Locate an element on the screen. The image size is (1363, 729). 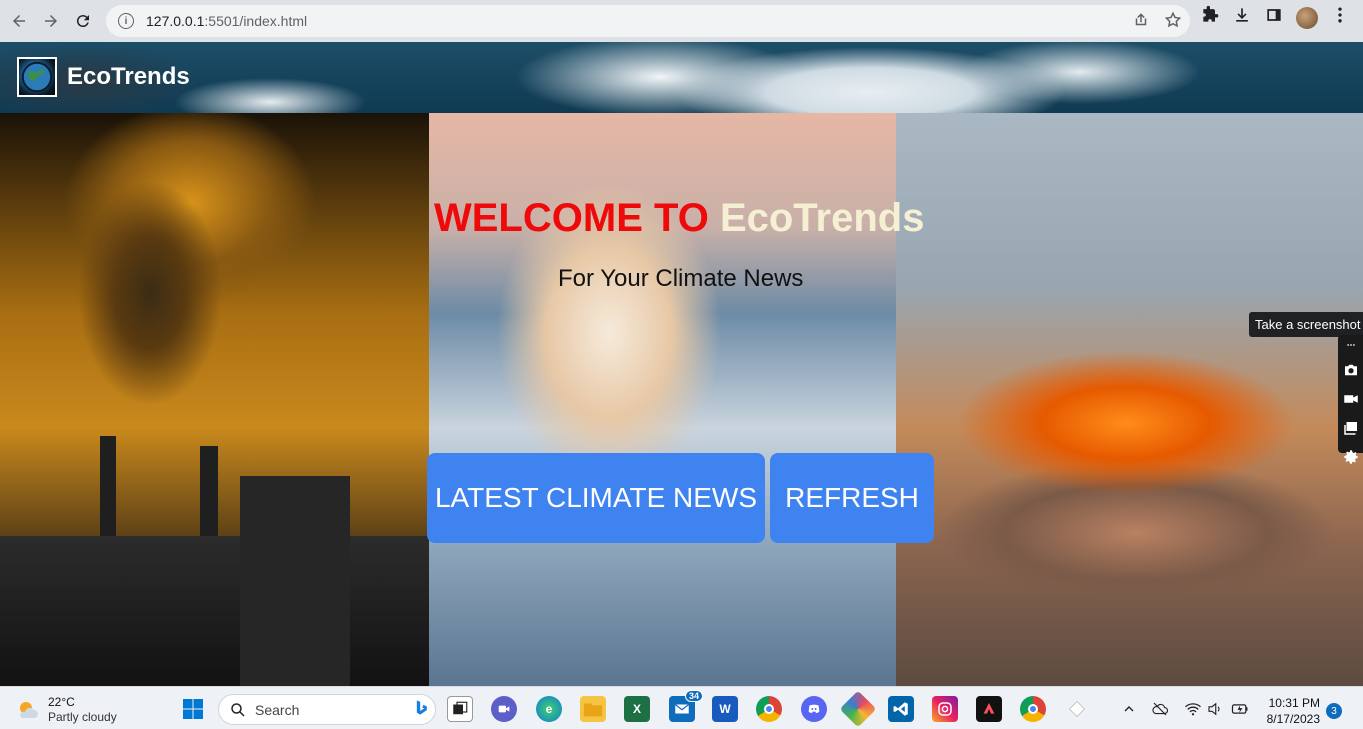
gem-app-icon is located at coordinates (858, 709).